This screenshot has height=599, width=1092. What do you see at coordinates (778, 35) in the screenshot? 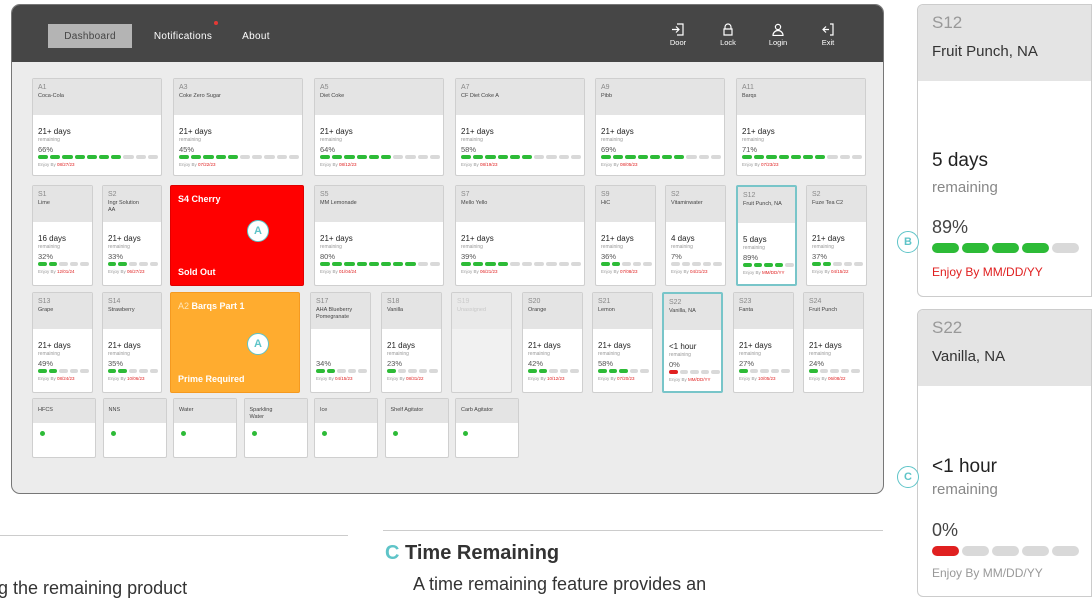
I see `login-button: Login` at bounding box center [778, 35].